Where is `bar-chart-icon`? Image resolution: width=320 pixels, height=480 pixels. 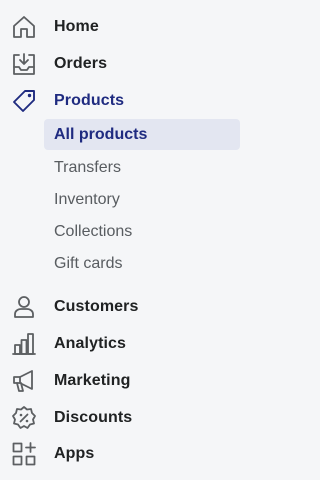
bar-chart-icon is located at coordinates (24, 344).